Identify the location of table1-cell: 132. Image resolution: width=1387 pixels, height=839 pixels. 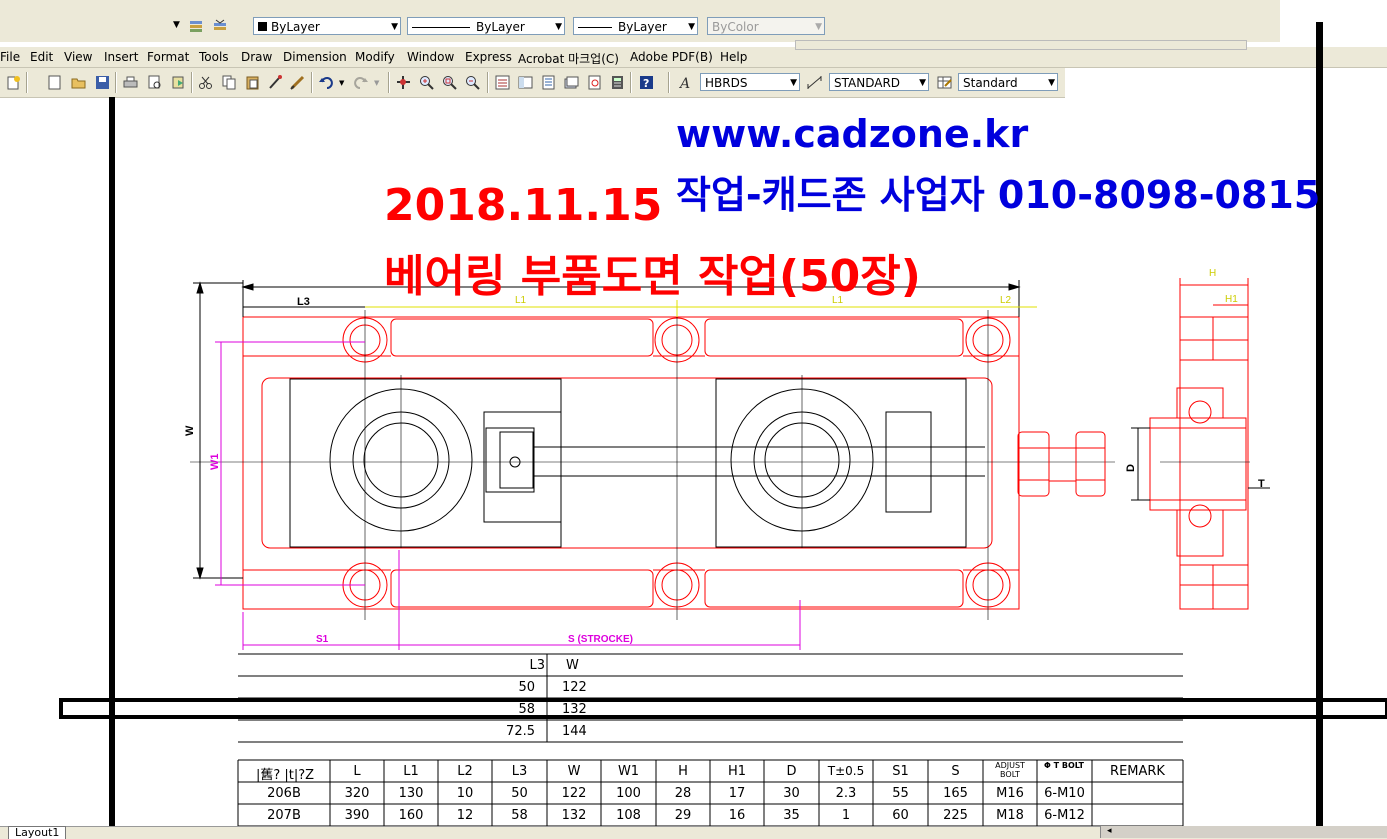
(574, 709).